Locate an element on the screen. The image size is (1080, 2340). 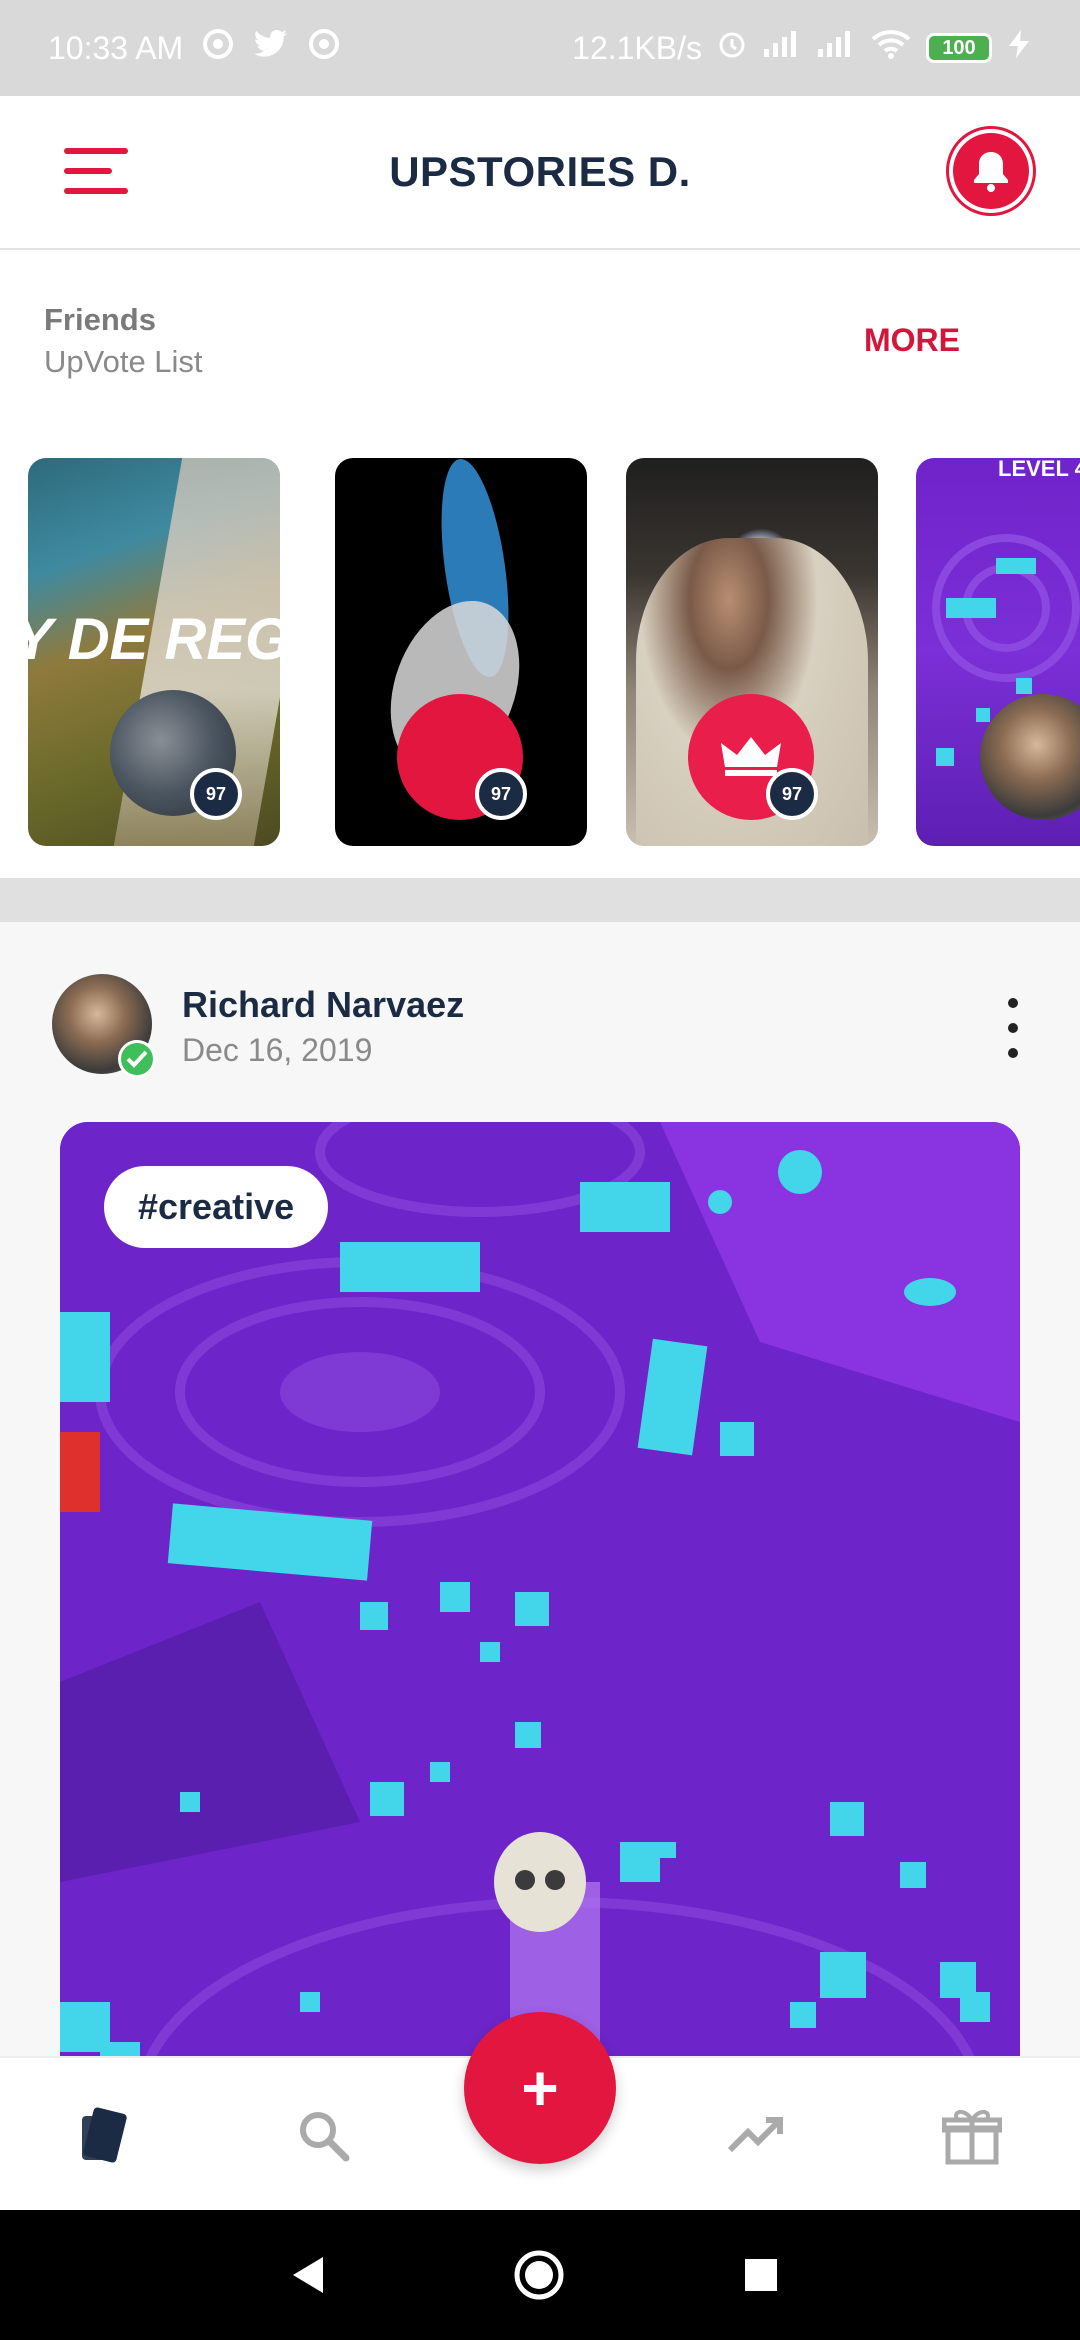
trending-icon is located at coordinates (755, 2135).